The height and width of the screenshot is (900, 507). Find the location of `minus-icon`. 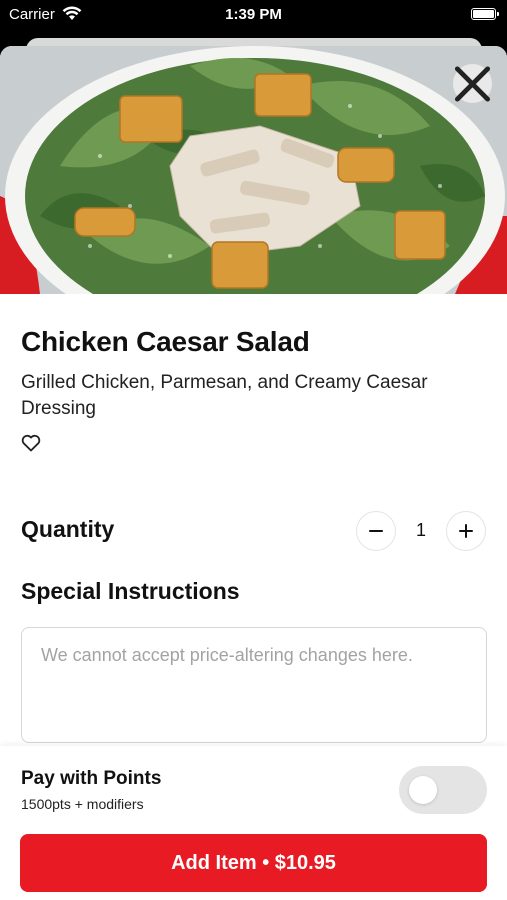

minus-icon is located at coordinates (376, 531).